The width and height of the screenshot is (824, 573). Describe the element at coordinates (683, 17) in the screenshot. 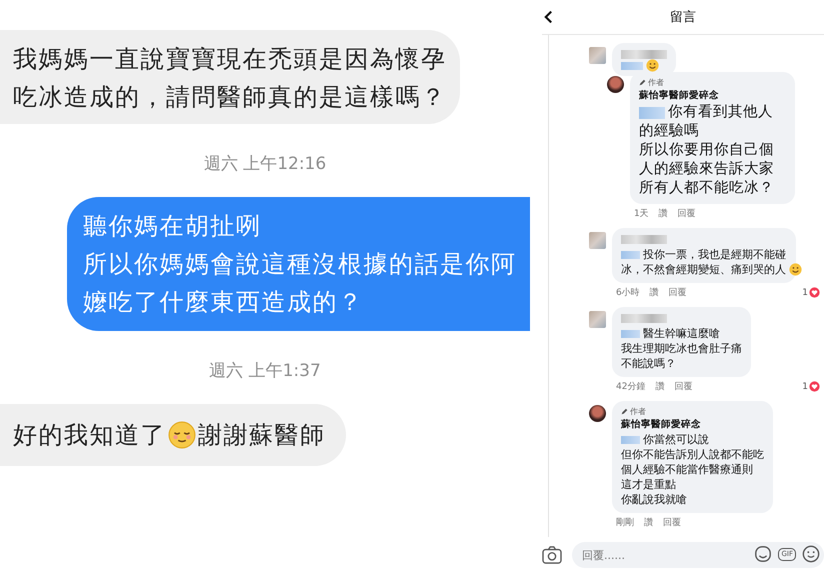

I see `page-title: 留言` at that location.